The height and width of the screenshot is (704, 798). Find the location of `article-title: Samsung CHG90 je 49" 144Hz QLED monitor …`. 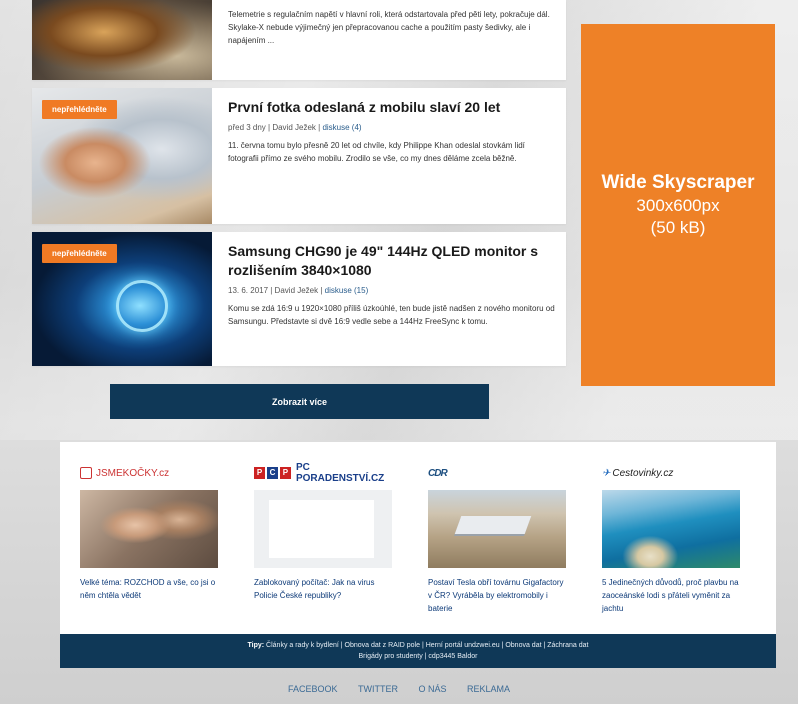

article-title: Samsung CHG90 je 49" 144Hz QLED monitor … is located at coordinates (392, 261).